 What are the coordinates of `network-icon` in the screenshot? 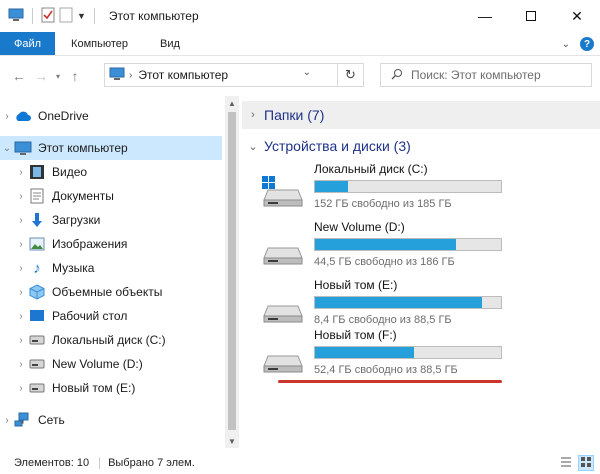 It's located at (23, 420).